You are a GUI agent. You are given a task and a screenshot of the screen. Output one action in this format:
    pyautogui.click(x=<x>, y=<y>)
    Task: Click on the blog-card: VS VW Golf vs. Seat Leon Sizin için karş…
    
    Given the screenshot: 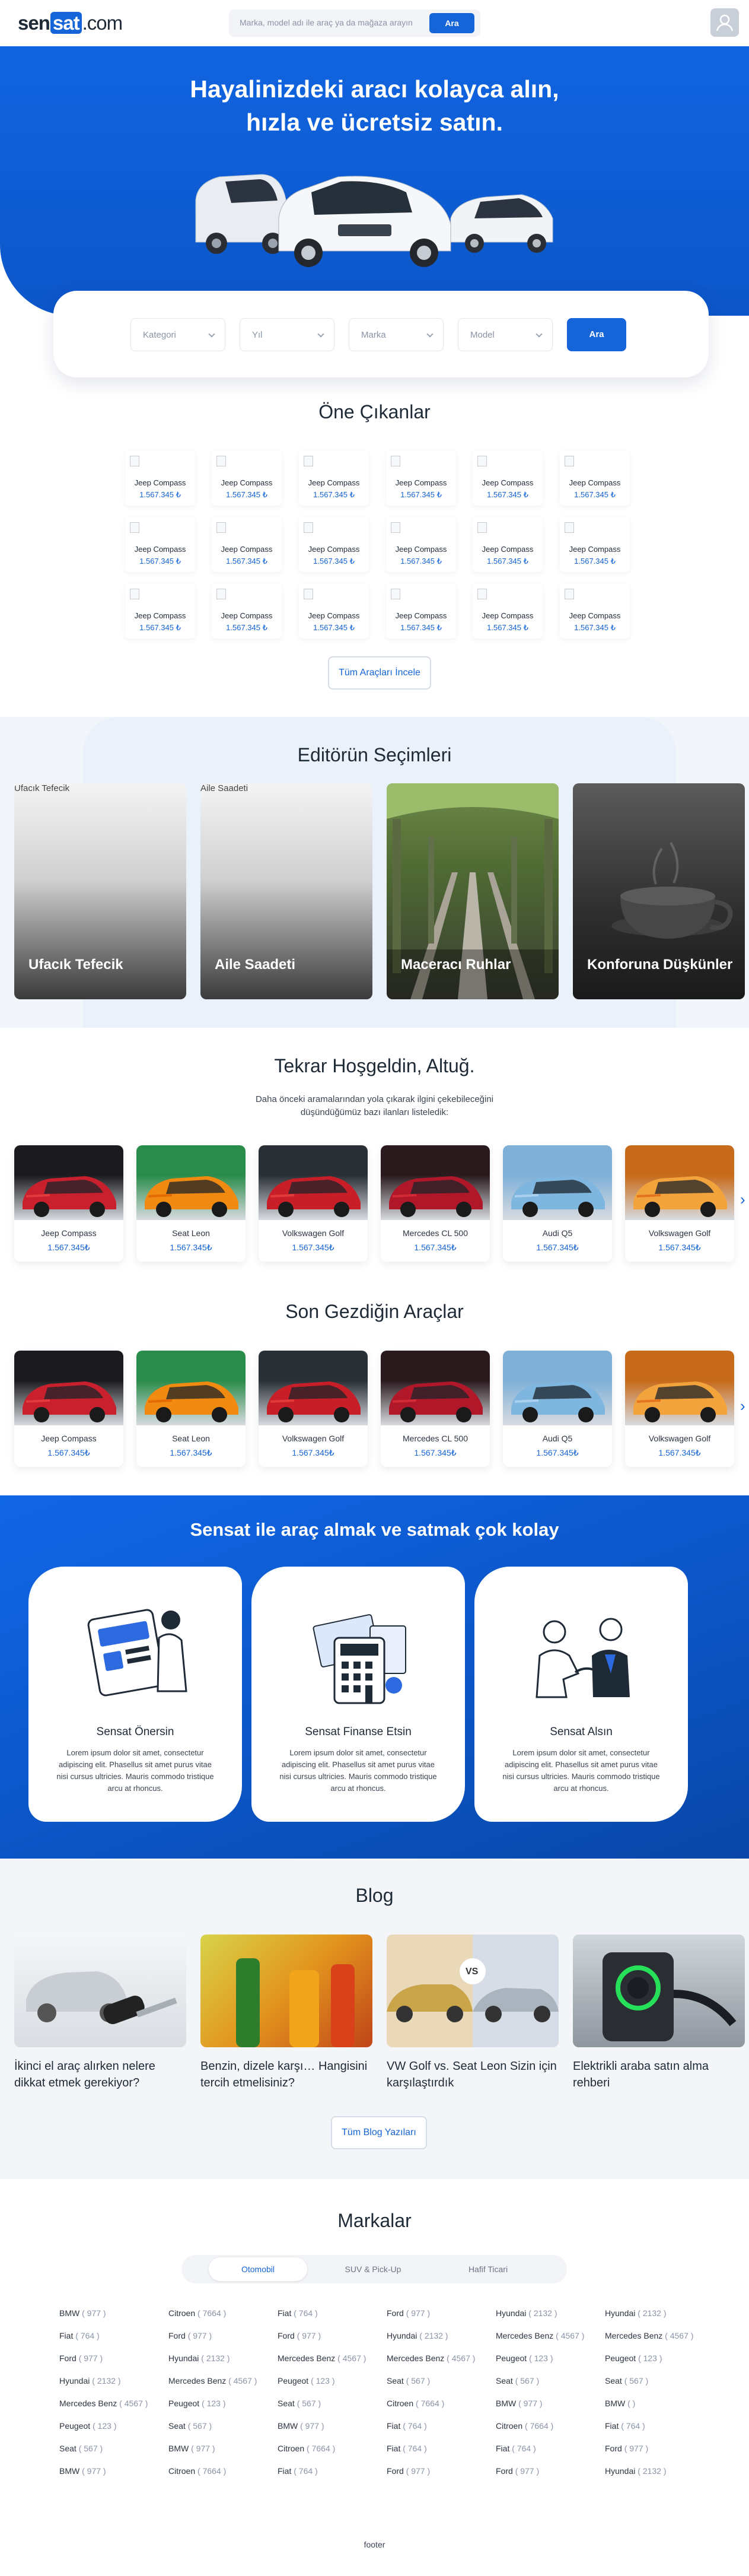 What is the action you would take?
    pyautogui.click(x=473, y=2013)
    